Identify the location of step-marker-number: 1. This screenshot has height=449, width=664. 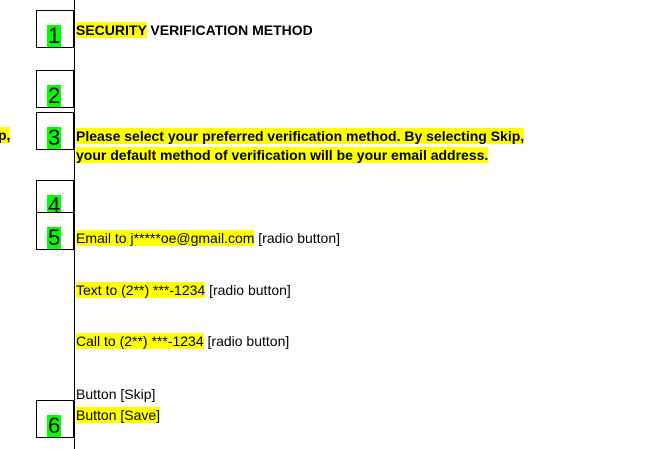
(54, 35).